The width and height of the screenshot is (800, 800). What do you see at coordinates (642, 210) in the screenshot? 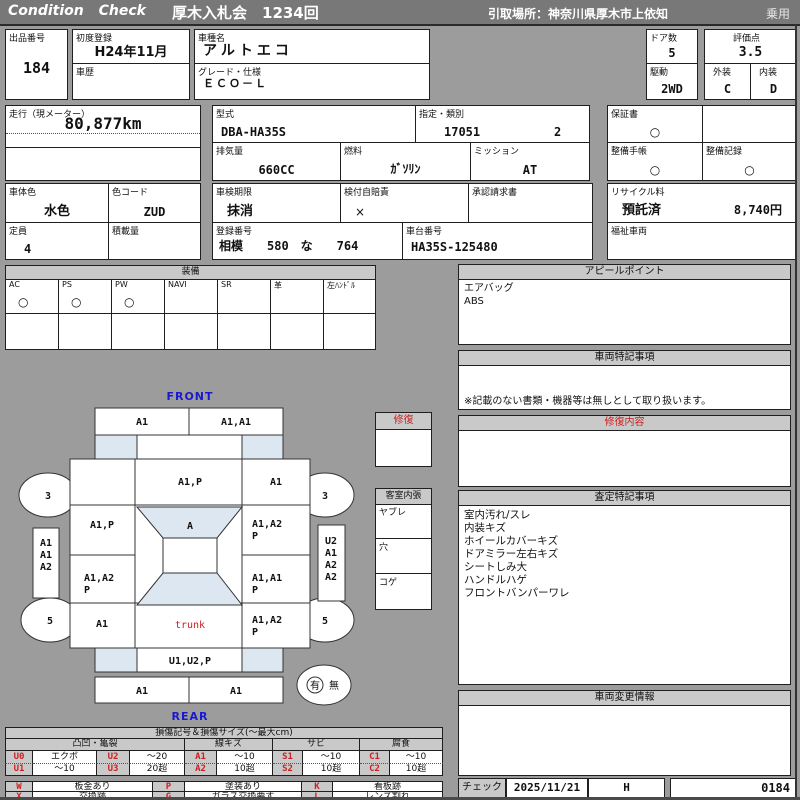
I see `recycle-status-value: 預託済` at bounding box center [642, 210].